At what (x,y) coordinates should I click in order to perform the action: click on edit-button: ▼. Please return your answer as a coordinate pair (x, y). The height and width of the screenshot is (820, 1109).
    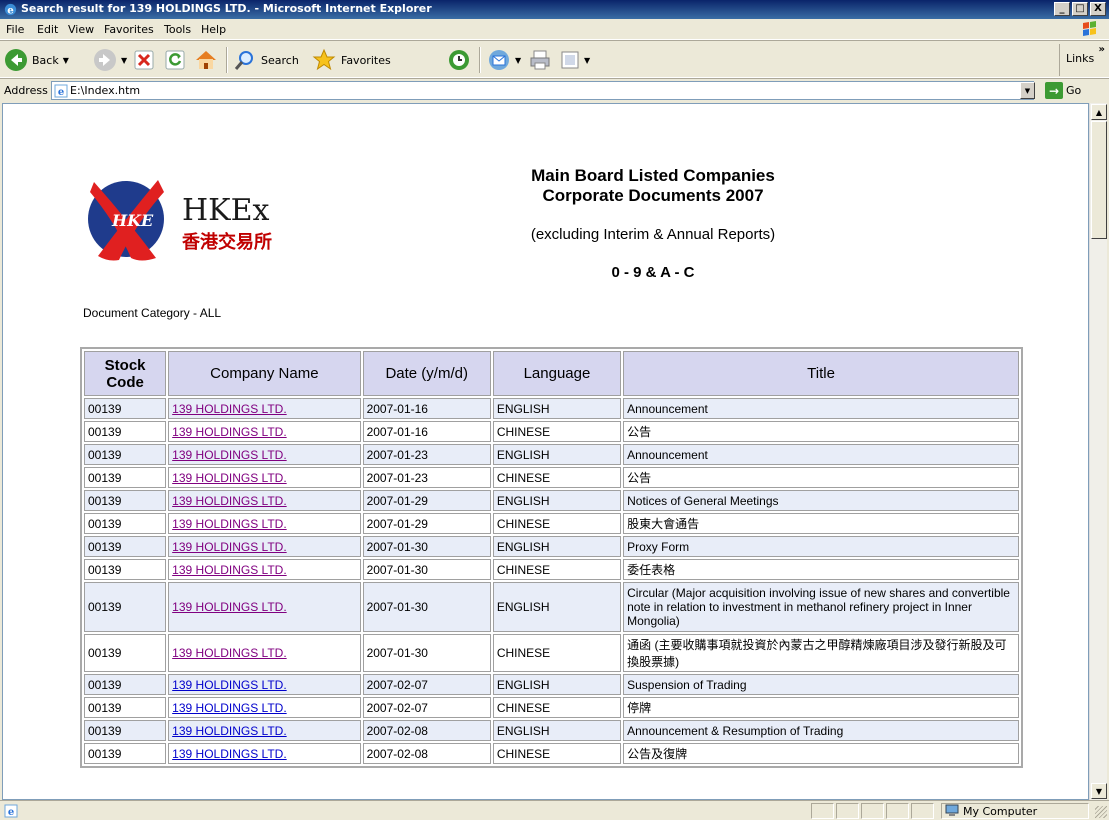
    Looking at the image, I should click on (575, 60).